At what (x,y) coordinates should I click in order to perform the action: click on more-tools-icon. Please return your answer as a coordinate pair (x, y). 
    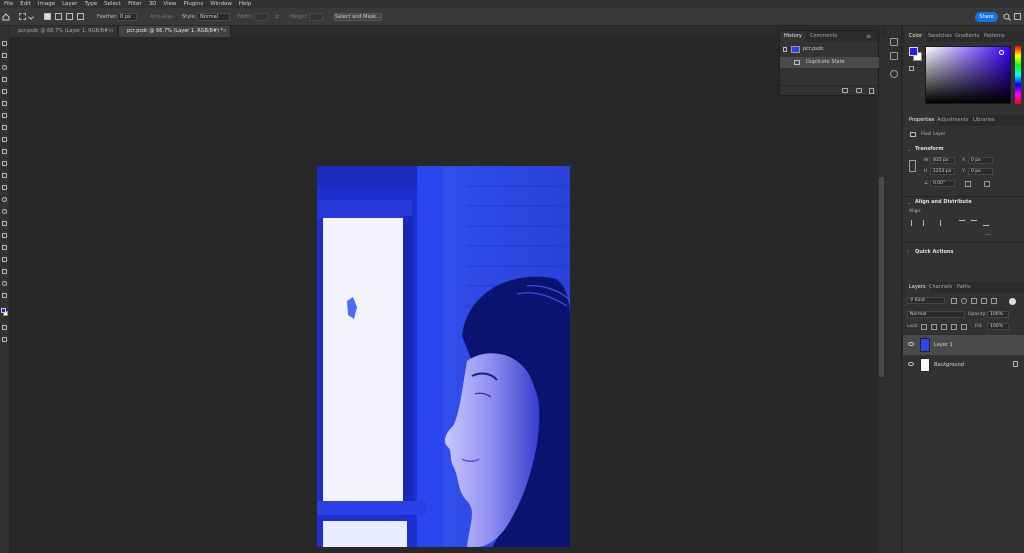
    Looking at the image, I should click on (4, 295).